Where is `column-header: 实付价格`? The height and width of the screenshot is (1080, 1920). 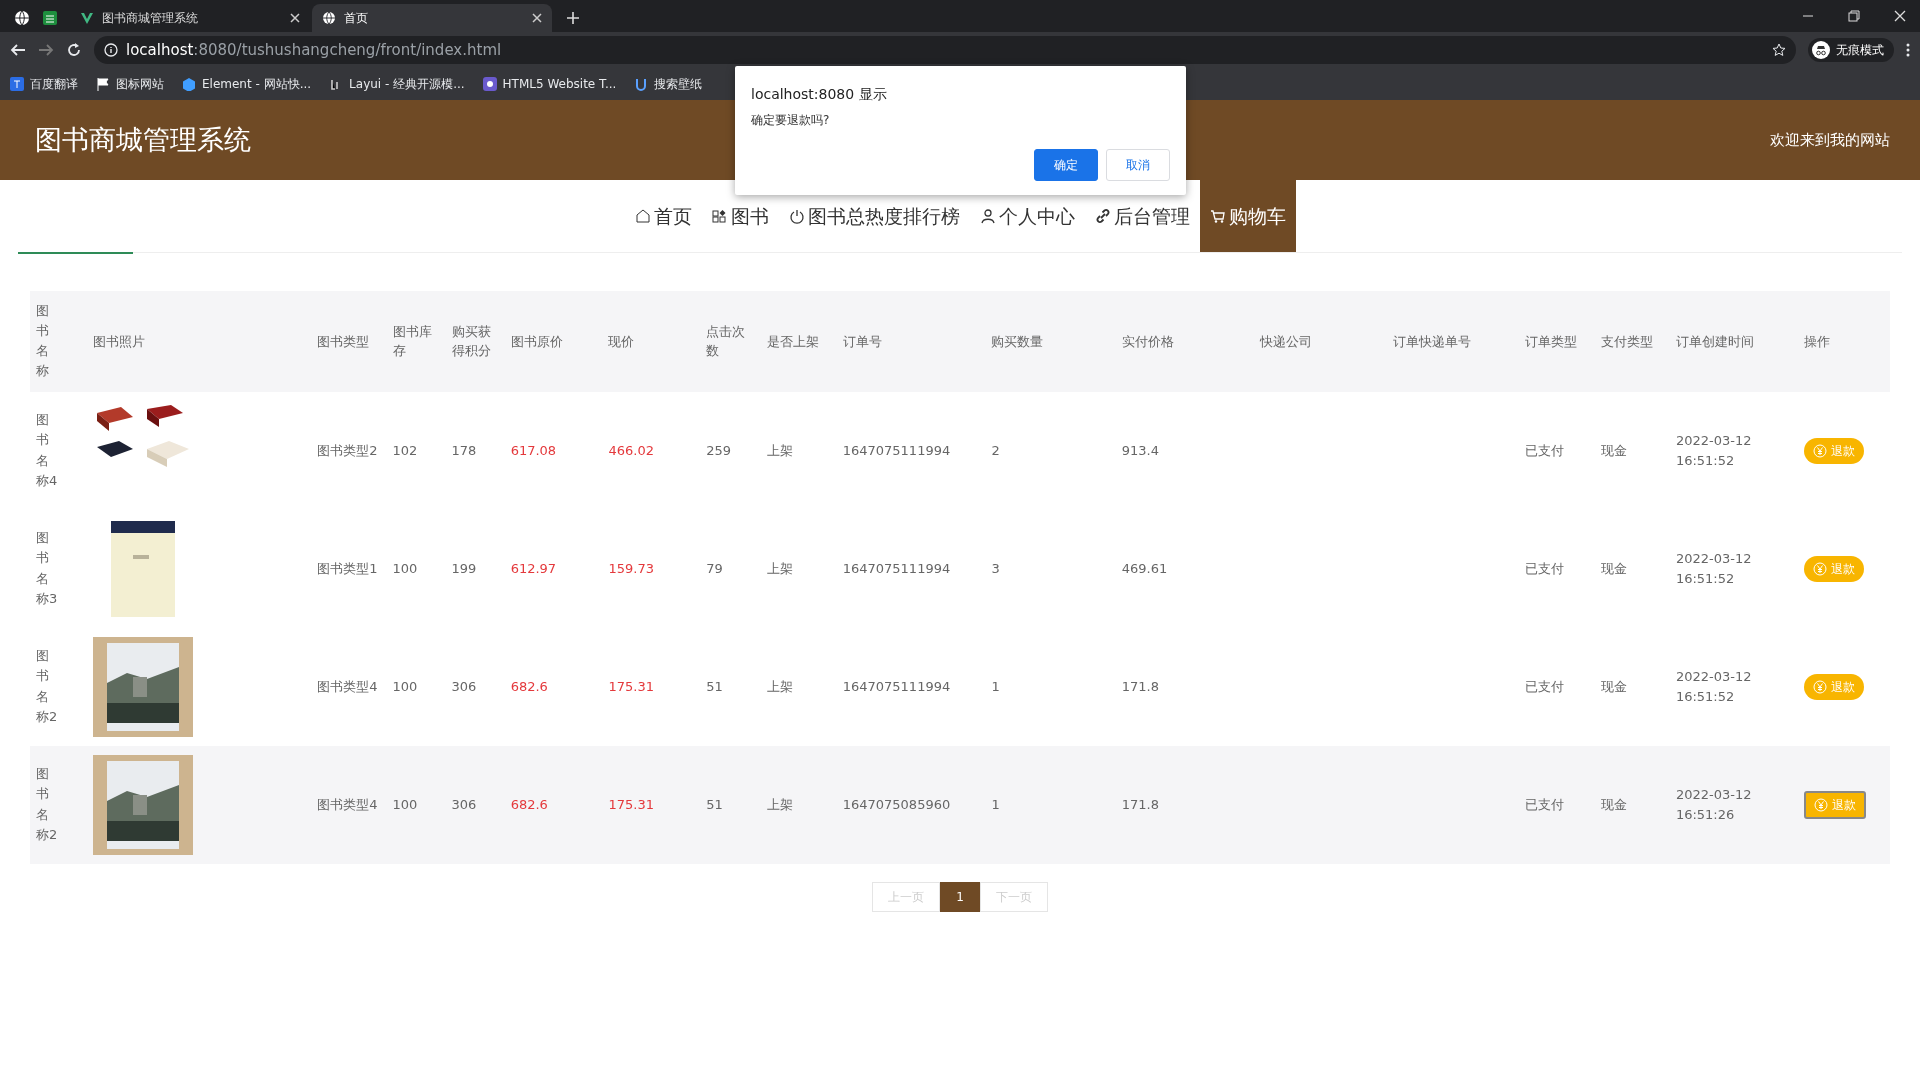 column-header: 实付价格 is located at coordinates (1147, 341).